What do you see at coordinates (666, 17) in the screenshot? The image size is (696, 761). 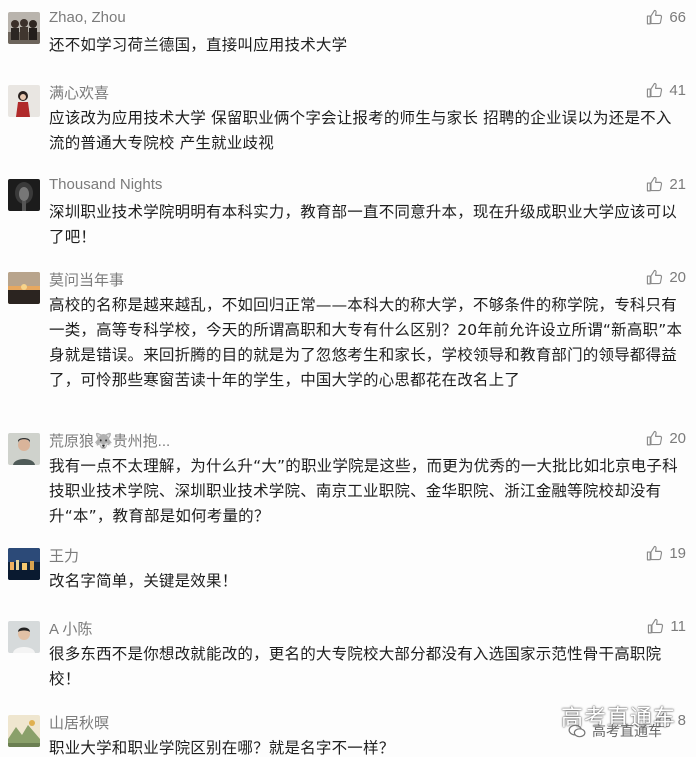 I see `like-button: 66` at bounding box center [666, 17].